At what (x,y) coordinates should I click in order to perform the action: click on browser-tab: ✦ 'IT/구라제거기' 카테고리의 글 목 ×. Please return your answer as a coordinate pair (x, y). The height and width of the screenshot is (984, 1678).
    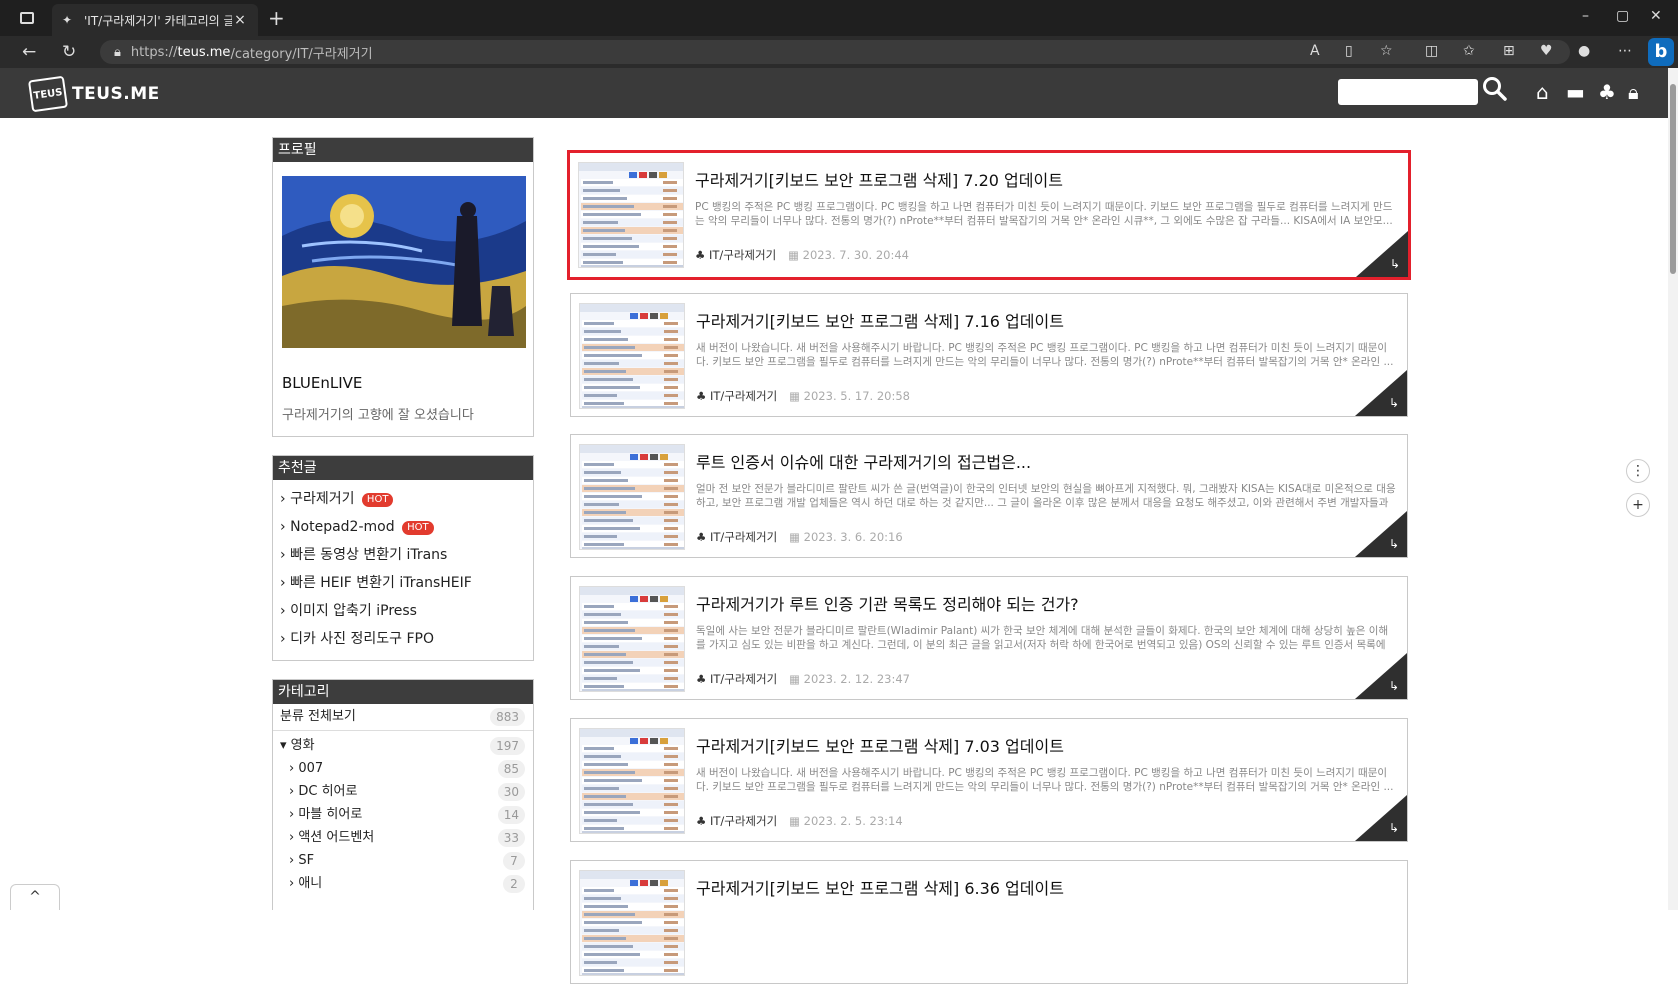
    Looking at the image, I should click on (155, 20).